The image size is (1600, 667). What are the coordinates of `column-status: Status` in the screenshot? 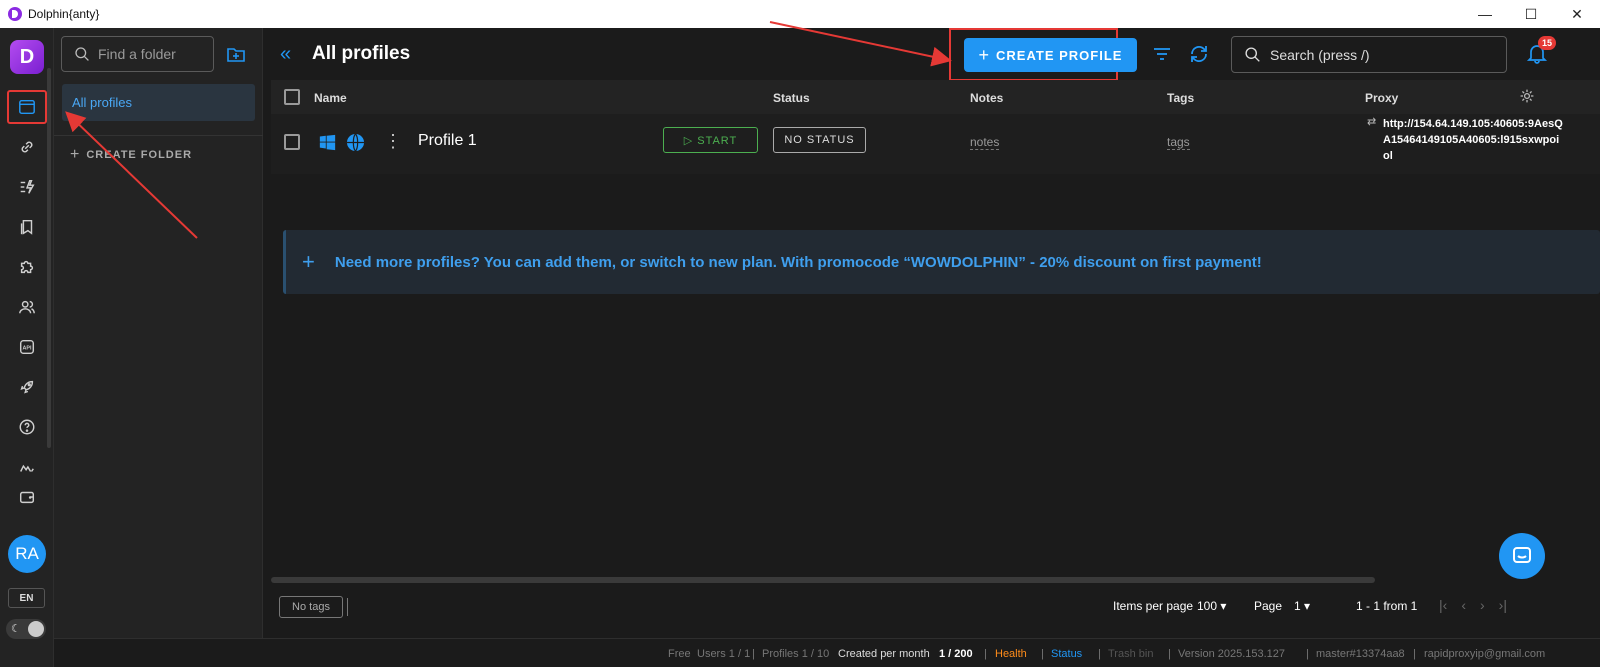 It's located at (791, 98).